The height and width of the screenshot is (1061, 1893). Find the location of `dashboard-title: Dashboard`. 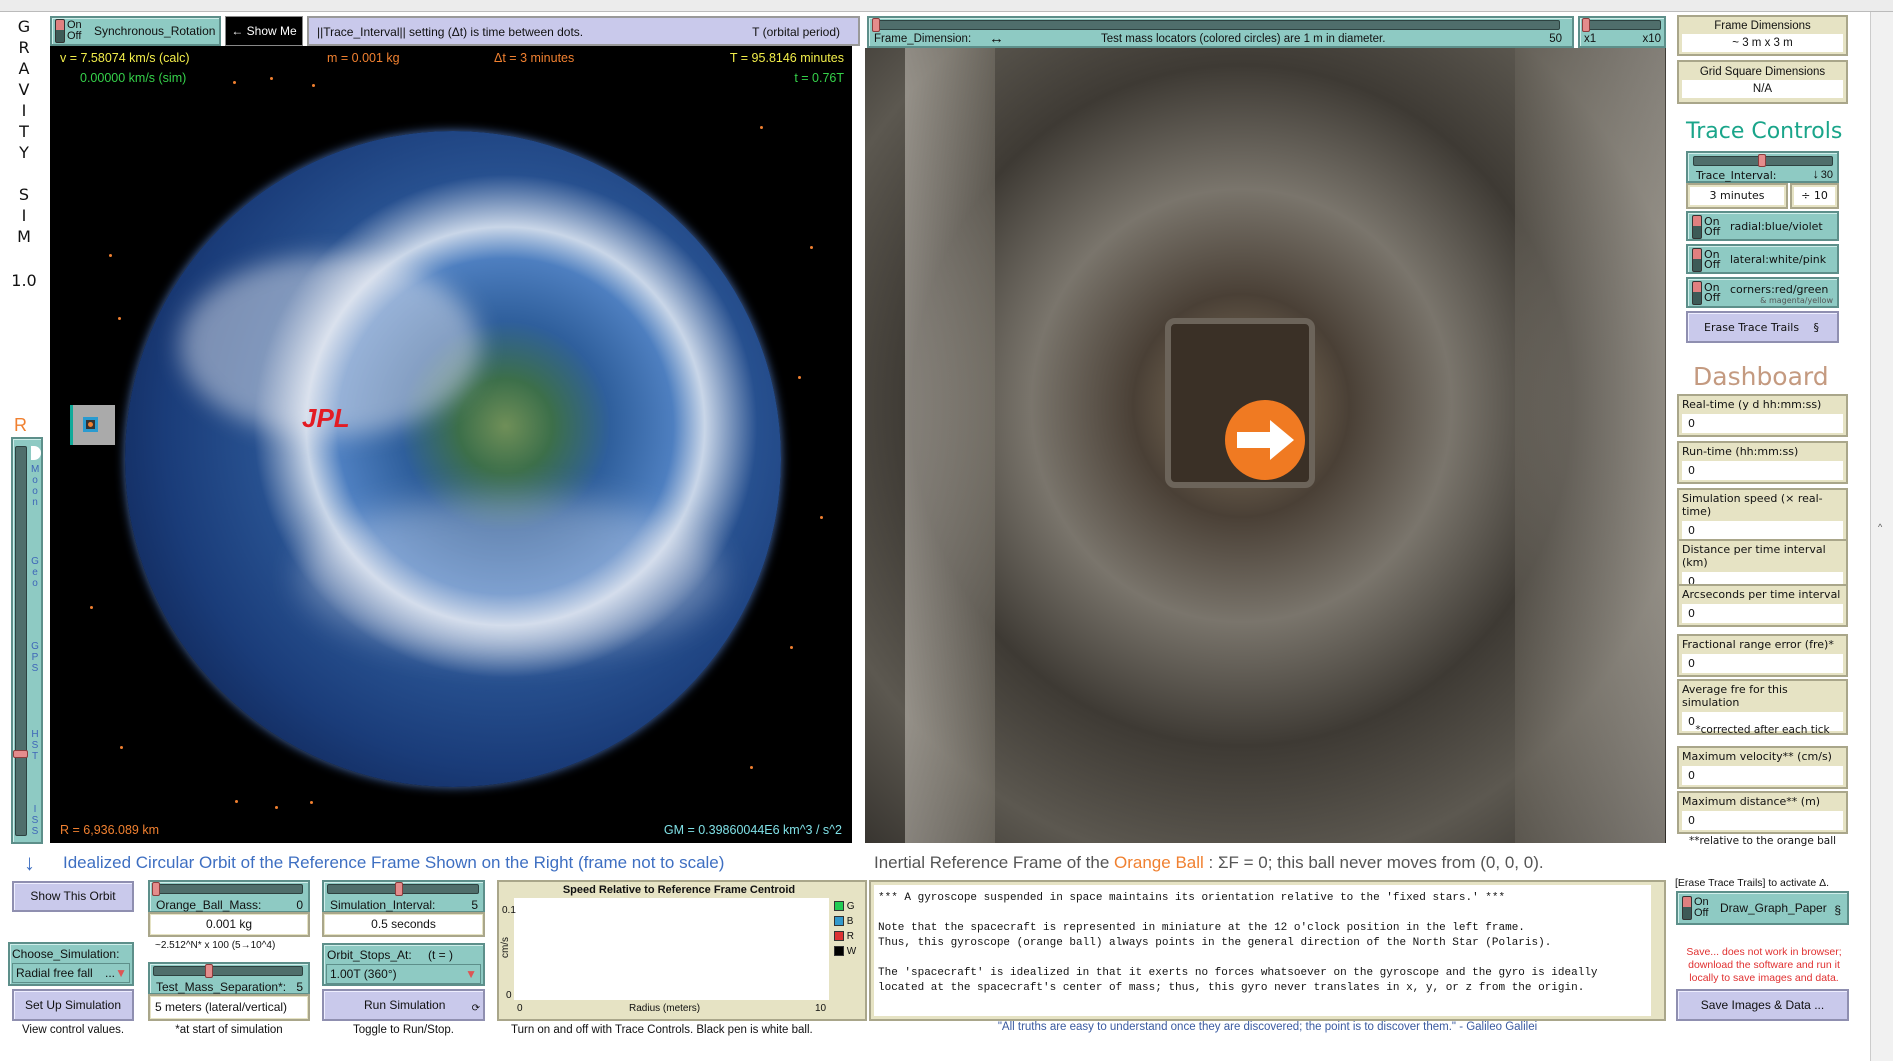

dashboard-title: Dashboard is located at coordinates (1761, 376).